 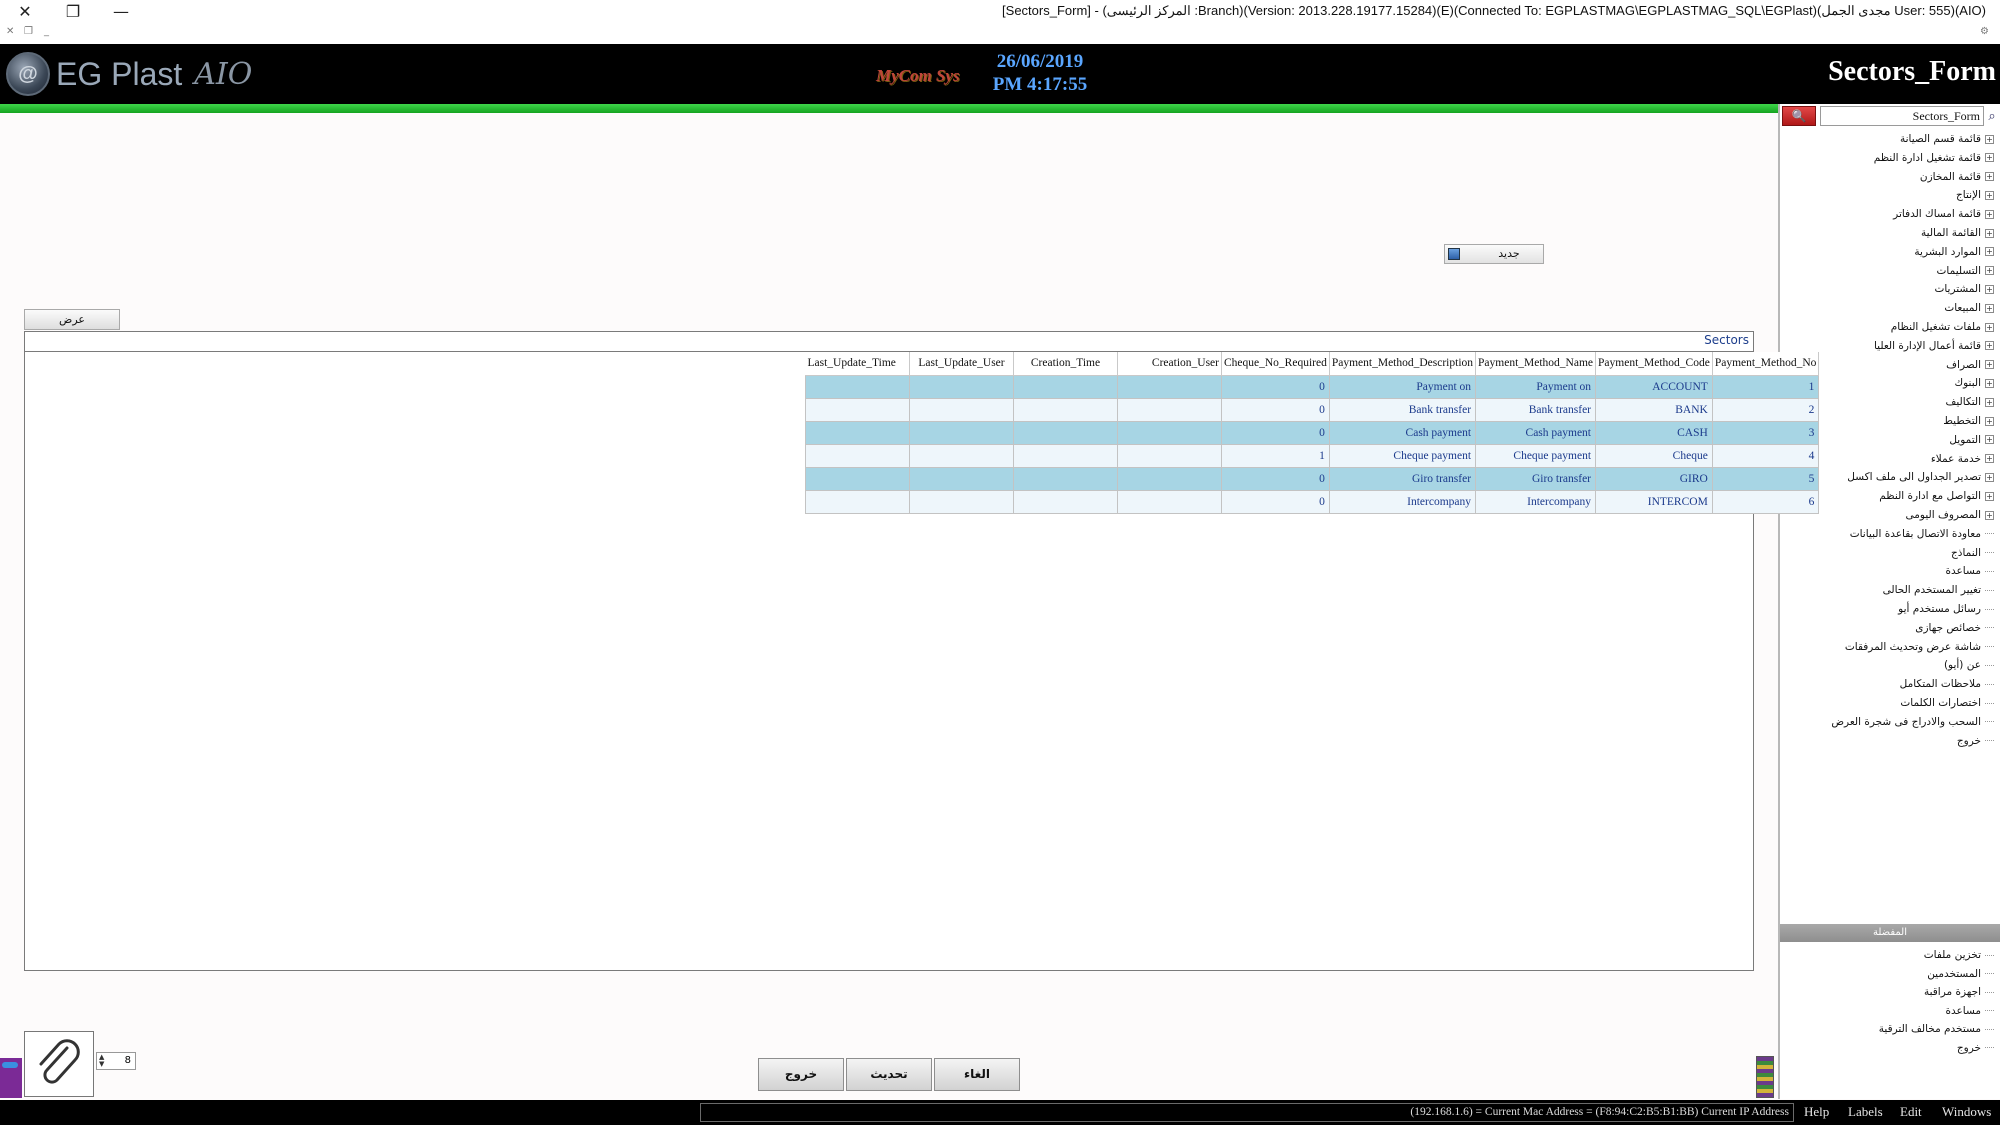 What do you see at coordinates (1312, 455) in the screenshot?
I see `table-row: 1 Cheque payment Cheque payment Cheque 4` at bounding box center [1312, 455].